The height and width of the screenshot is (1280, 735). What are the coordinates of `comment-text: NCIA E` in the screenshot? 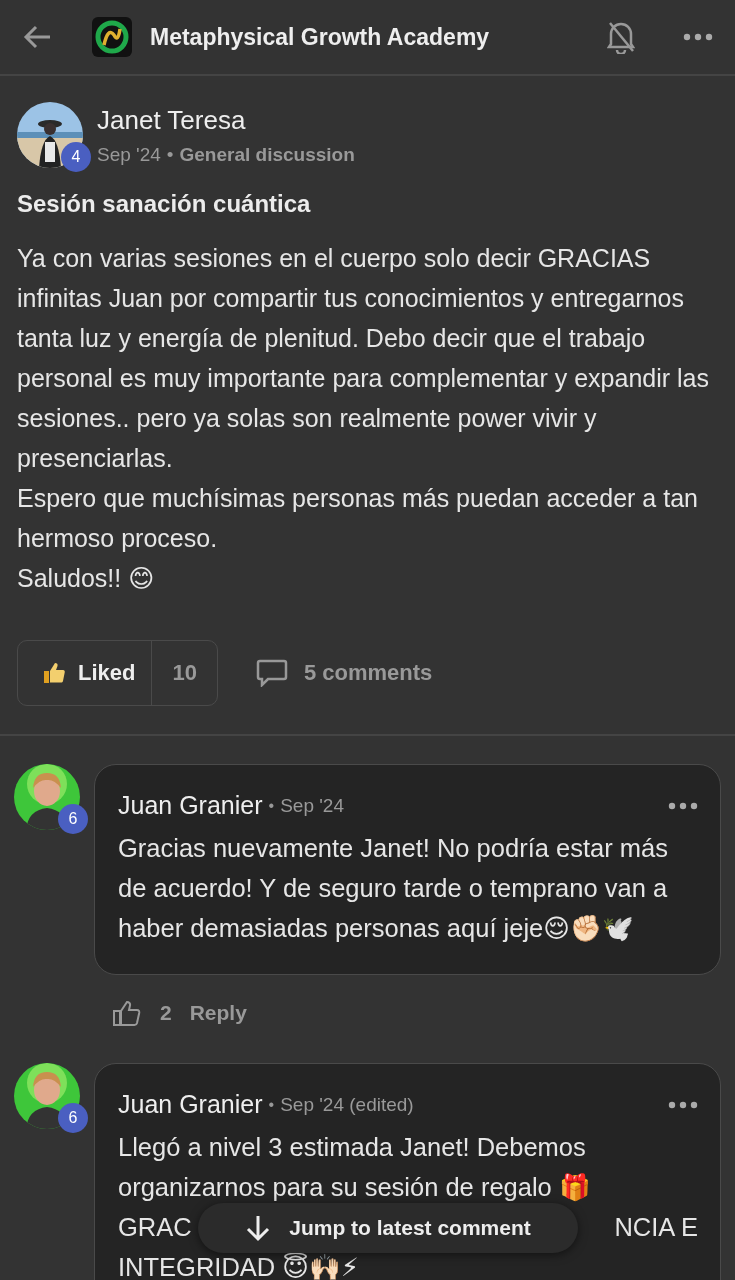 It's located at (656, 1227).